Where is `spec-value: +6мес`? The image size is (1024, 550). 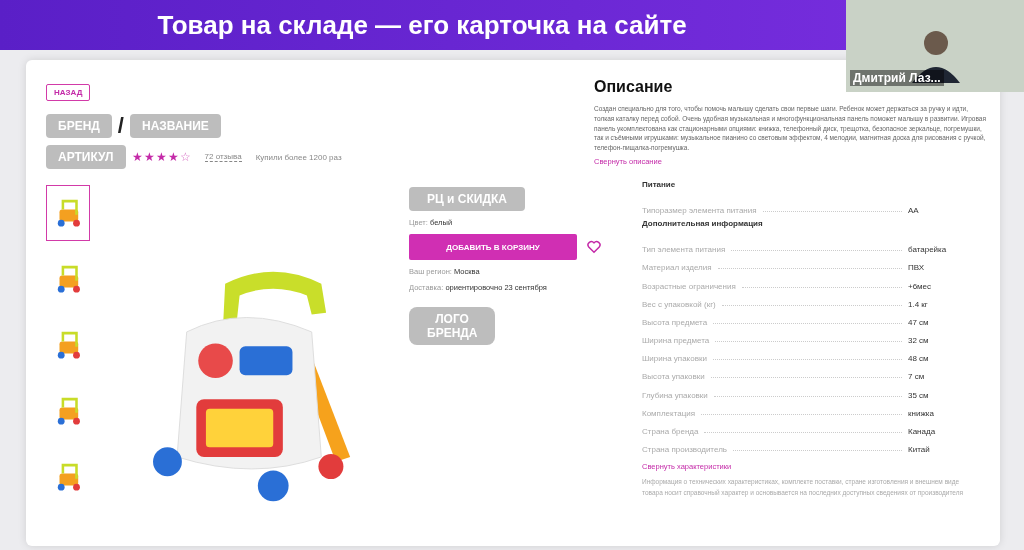 spec-value: +6мес is located at coordinates (920, 286).